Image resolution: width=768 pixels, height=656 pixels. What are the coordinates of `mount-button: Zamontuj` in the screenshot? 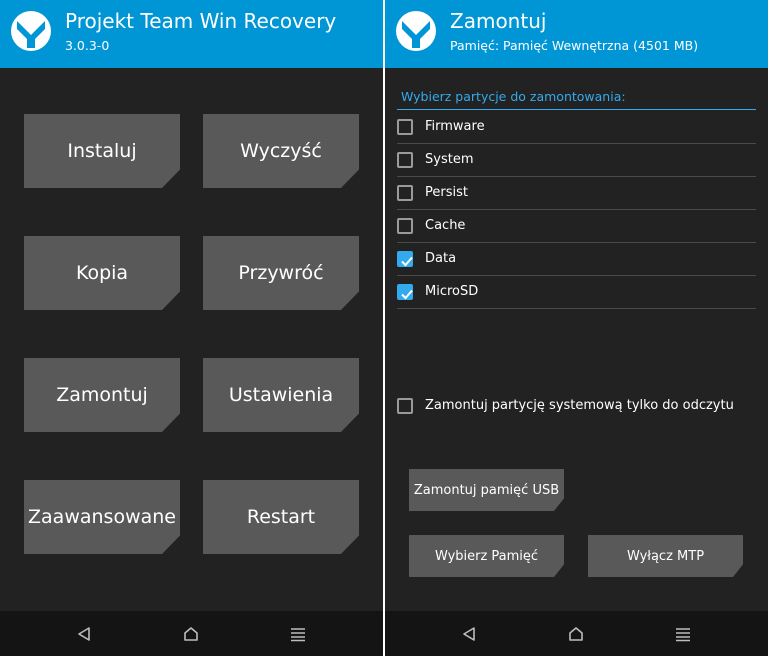 It's located at (102, 395).